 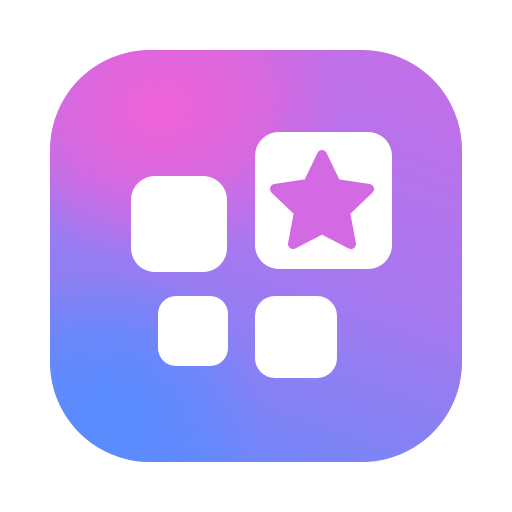 What do you see at coordinates (193, 331) in the screenshot?
I see `small-app-tile-icon` at bounding box center [193, 331].